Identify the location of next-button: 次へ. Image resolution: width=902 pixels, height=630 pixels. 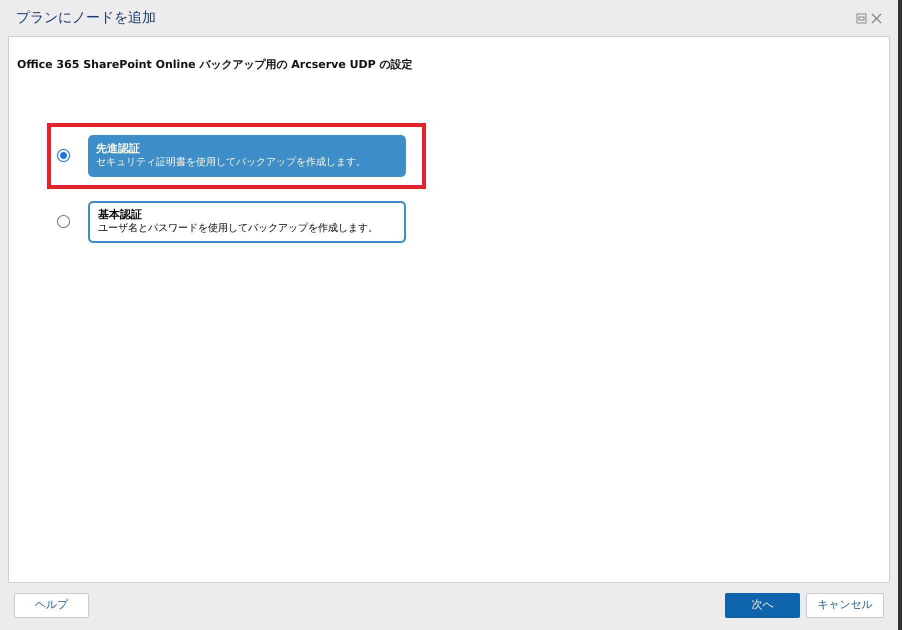
(762, 605).